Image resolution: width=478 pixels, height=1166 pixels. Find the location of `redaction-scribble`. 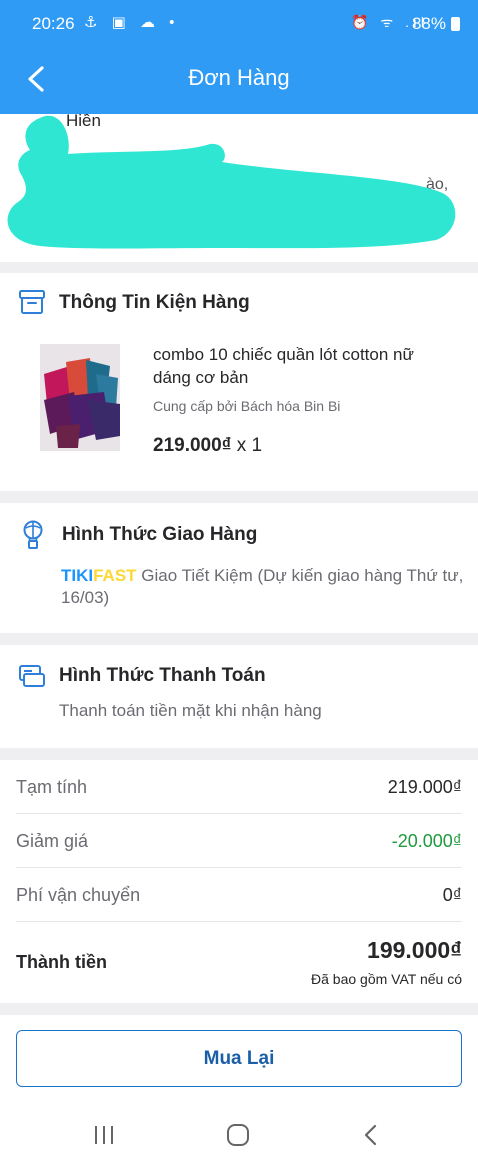

redaction-scribble is located at coordinates (231, 182).